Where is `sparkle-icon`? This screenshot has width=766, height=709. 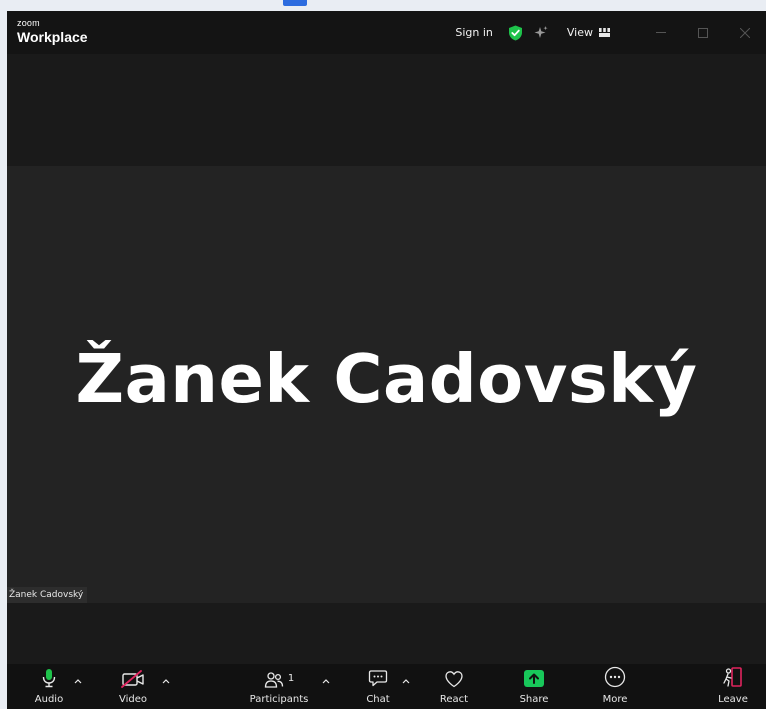
sparkle-icon is located at coordinates (541, 33).